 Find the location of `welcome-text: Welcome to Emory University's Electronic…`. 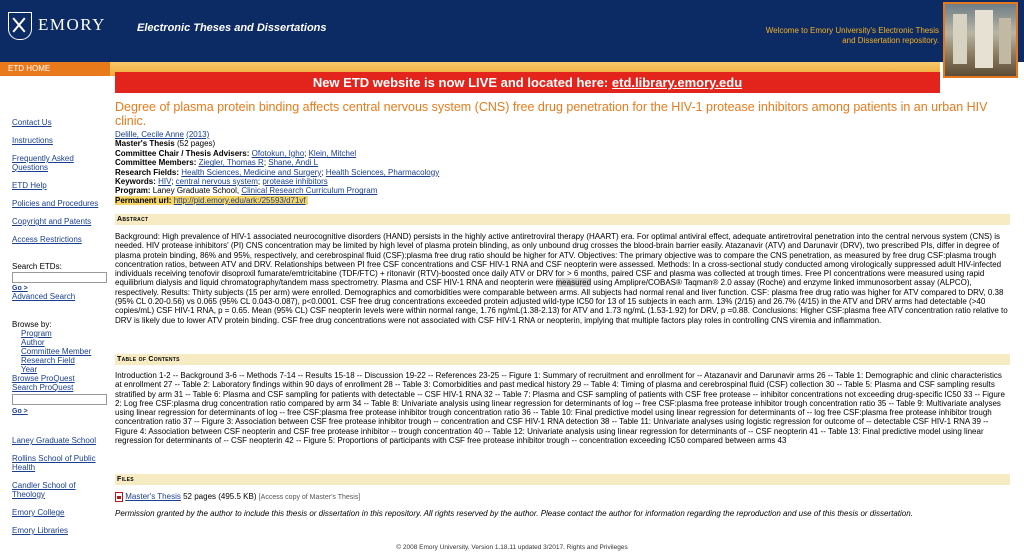

welcome-text: Welcome to Emory University's Electronic… is located at coordinates (852, 35).